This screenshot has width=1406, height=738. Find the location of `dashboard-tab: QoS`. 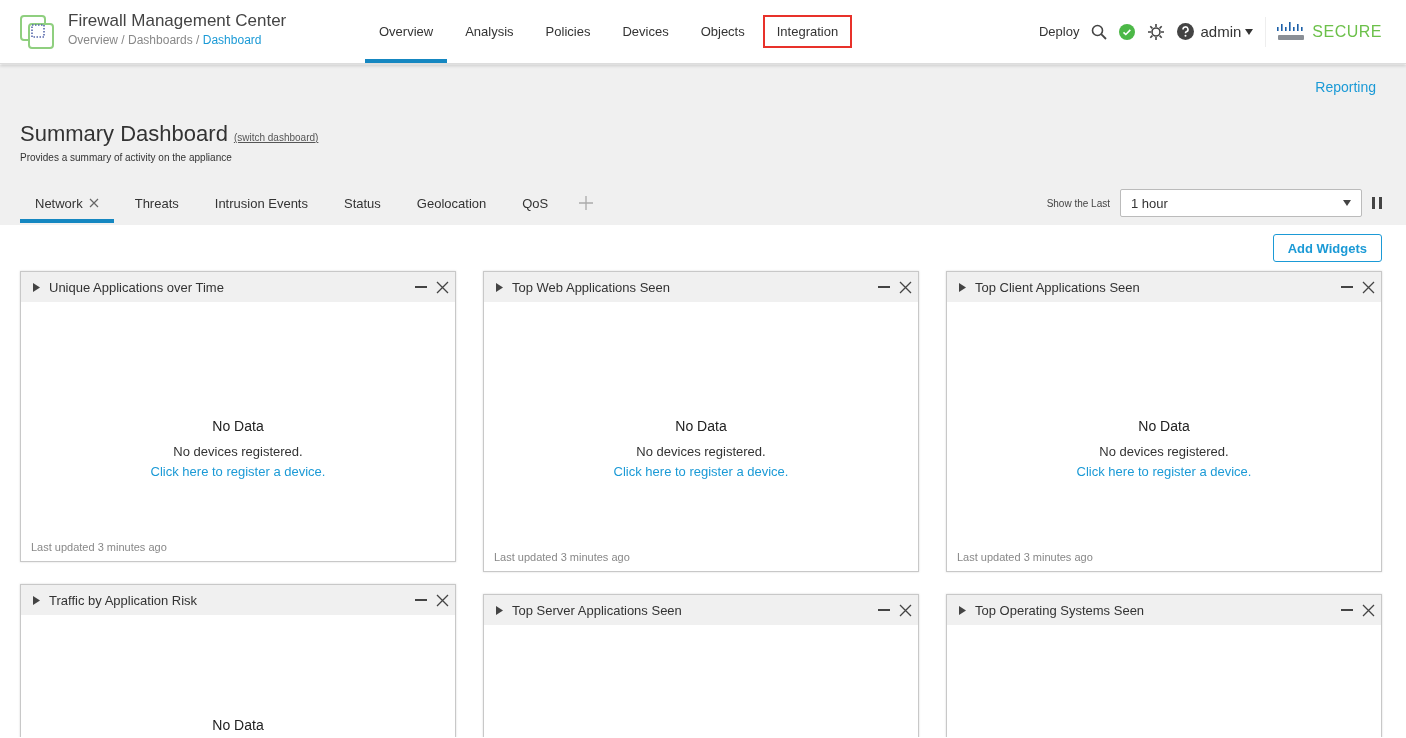

dashboard-tab: QoS is located at coordinates (535, 205).